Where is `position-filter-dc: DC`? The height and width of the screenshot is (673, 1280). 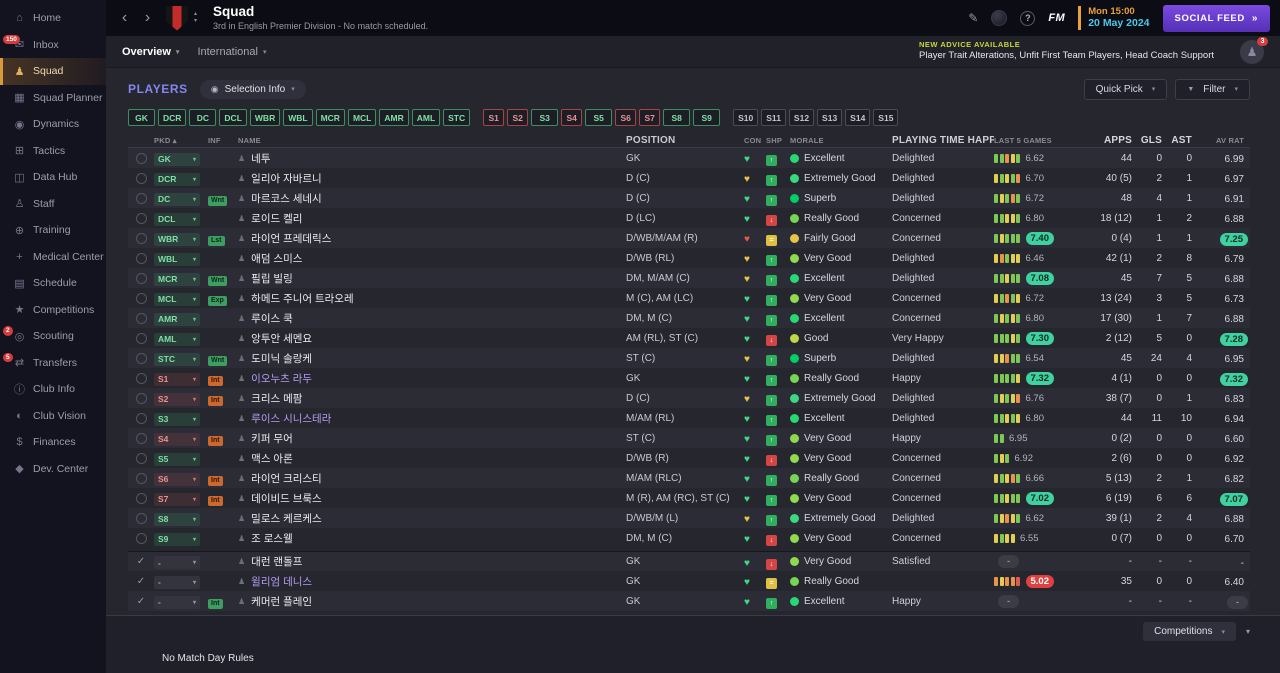 position-filter-dc: DC is located at coordinates (203, 117).